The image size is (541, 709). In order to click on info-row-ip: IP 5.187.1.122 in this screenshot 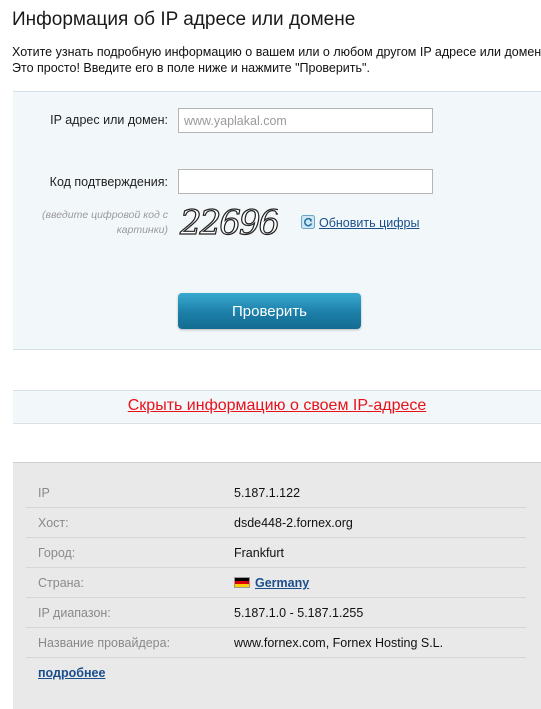, I will do `click(276, 493)`.